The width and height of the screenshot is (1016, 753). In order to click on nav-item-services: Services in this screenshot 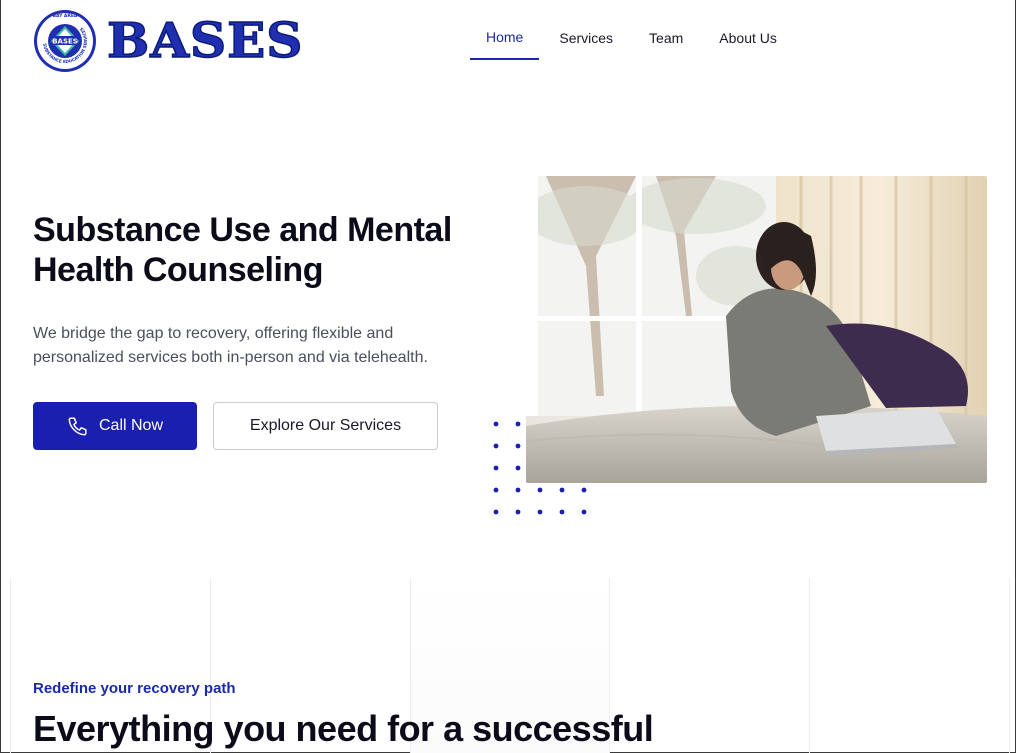, I will do `click(586, 42)`.